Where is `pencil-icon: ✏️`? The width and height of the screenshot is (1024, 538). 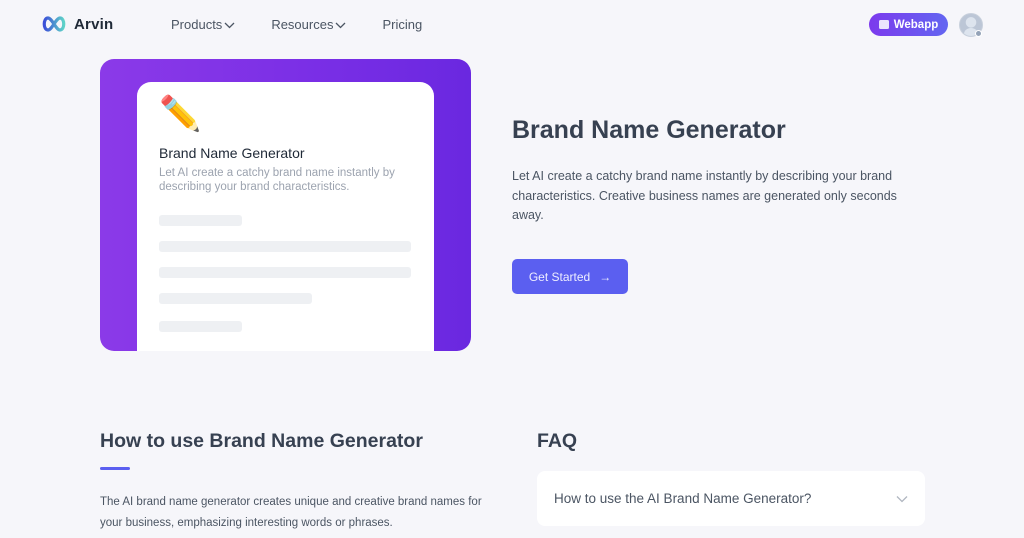 pencil-icon: ✏️ is located at coordinates (180, 114).